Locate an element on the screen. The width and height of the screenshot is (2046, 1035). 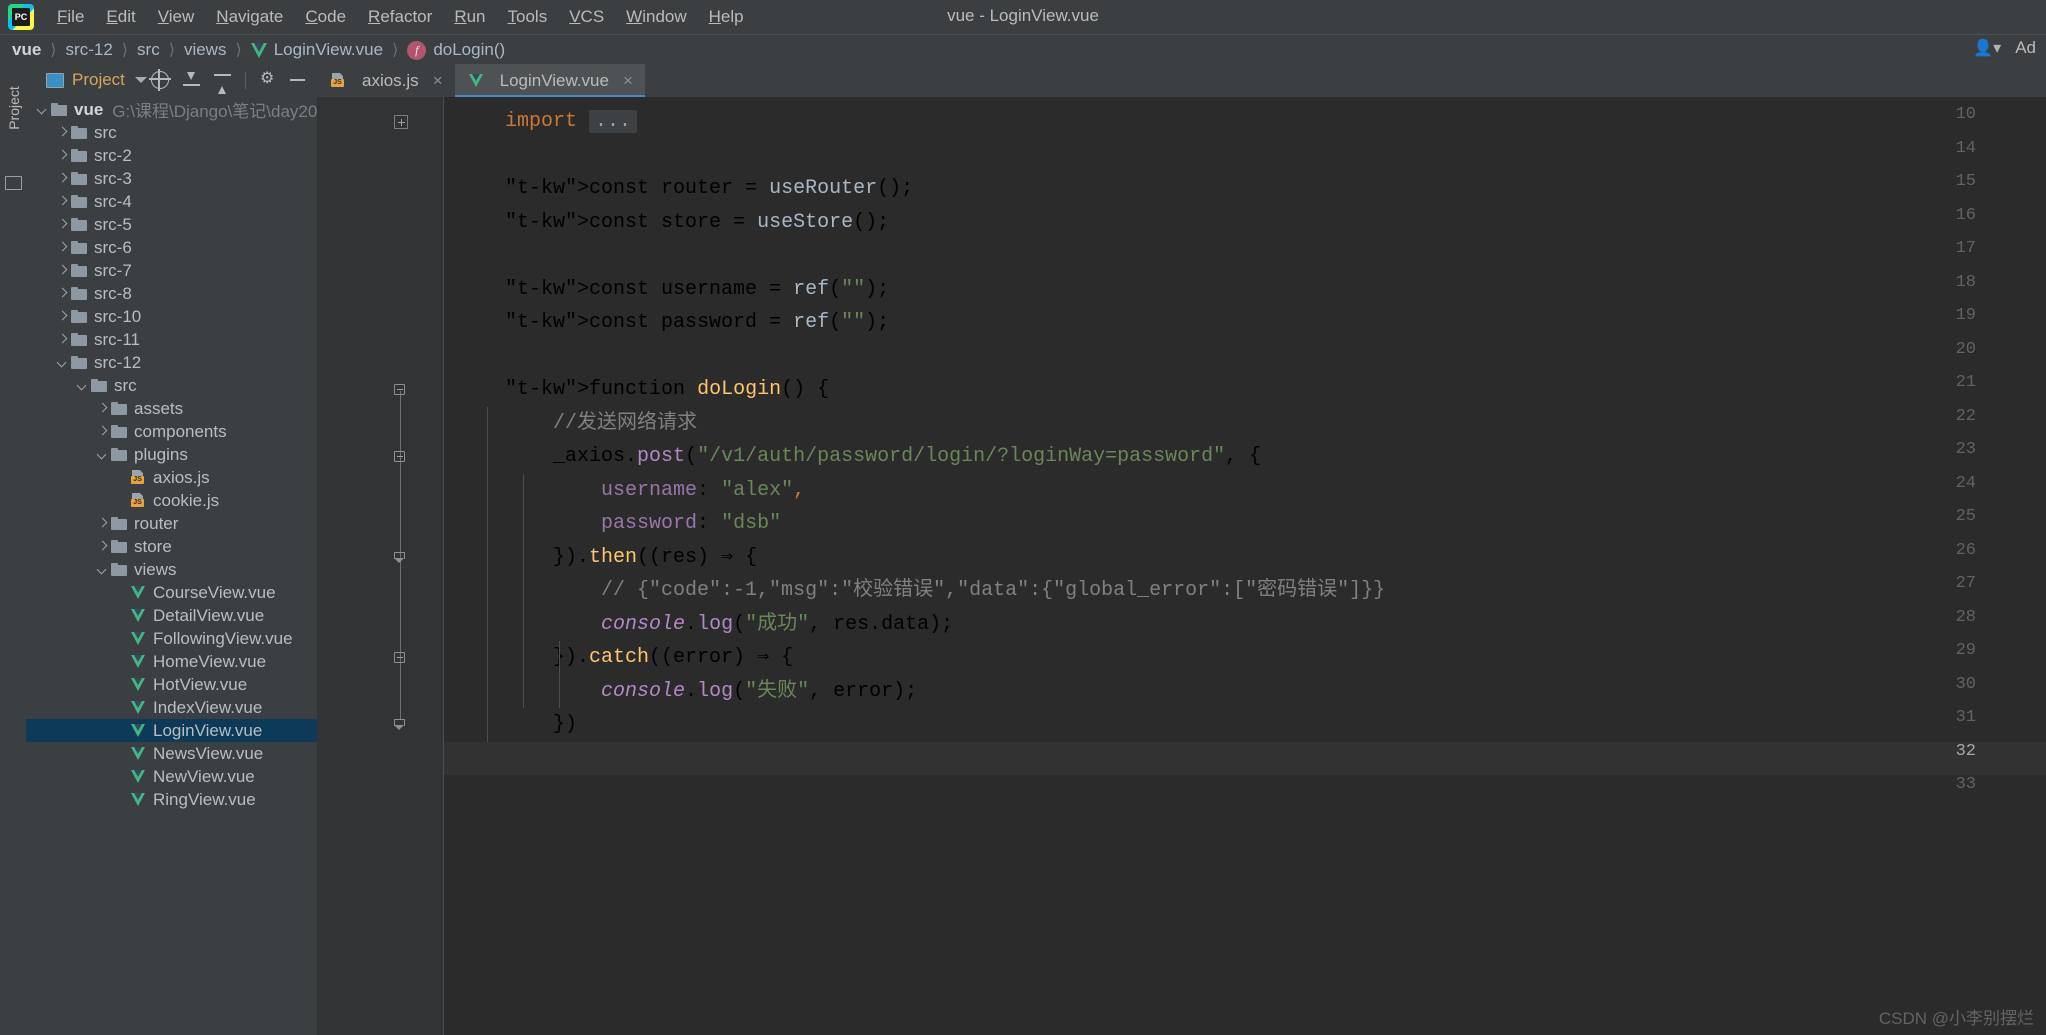
breadcrumb-item-project: vue is located at coordinates (26, 50).